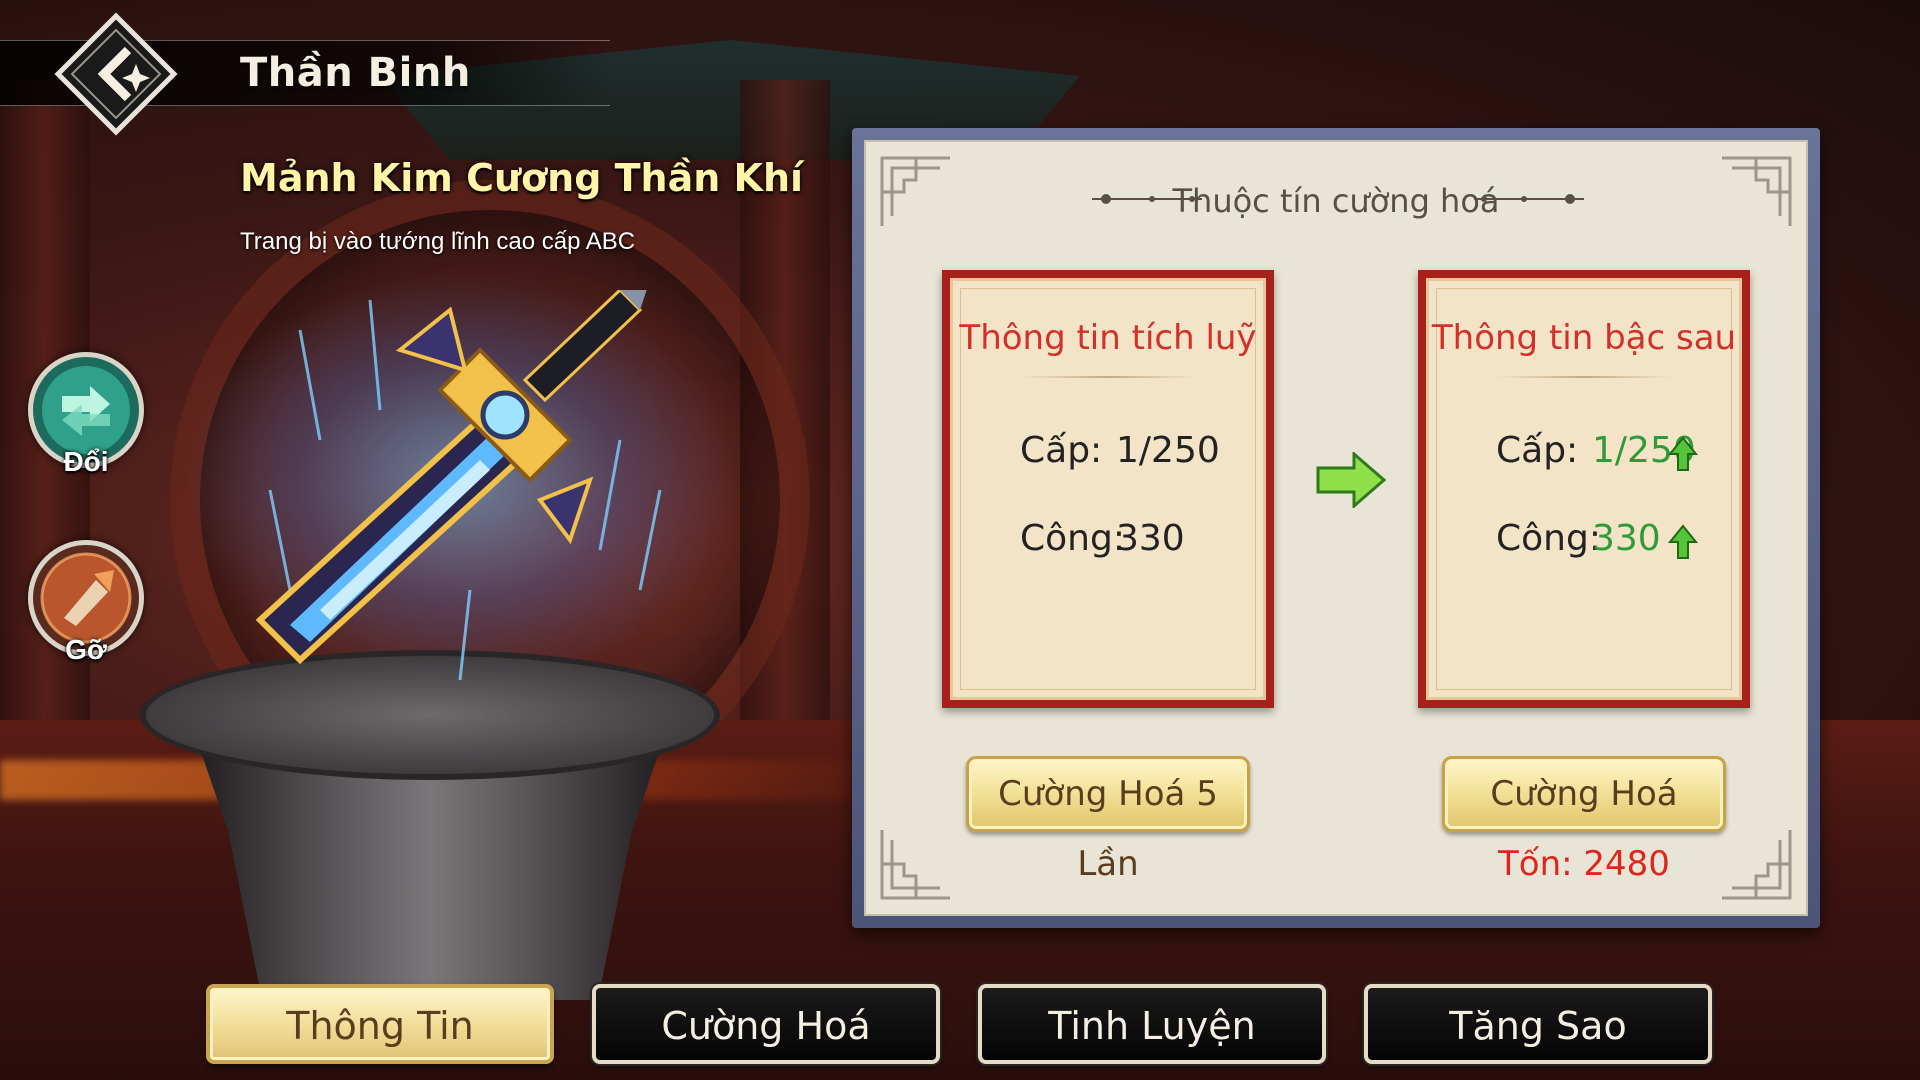 The height and width of the screenshot is (1080, 1920). I want to click on next-level-row: Cấp: 1/250, so click(1604, 455).